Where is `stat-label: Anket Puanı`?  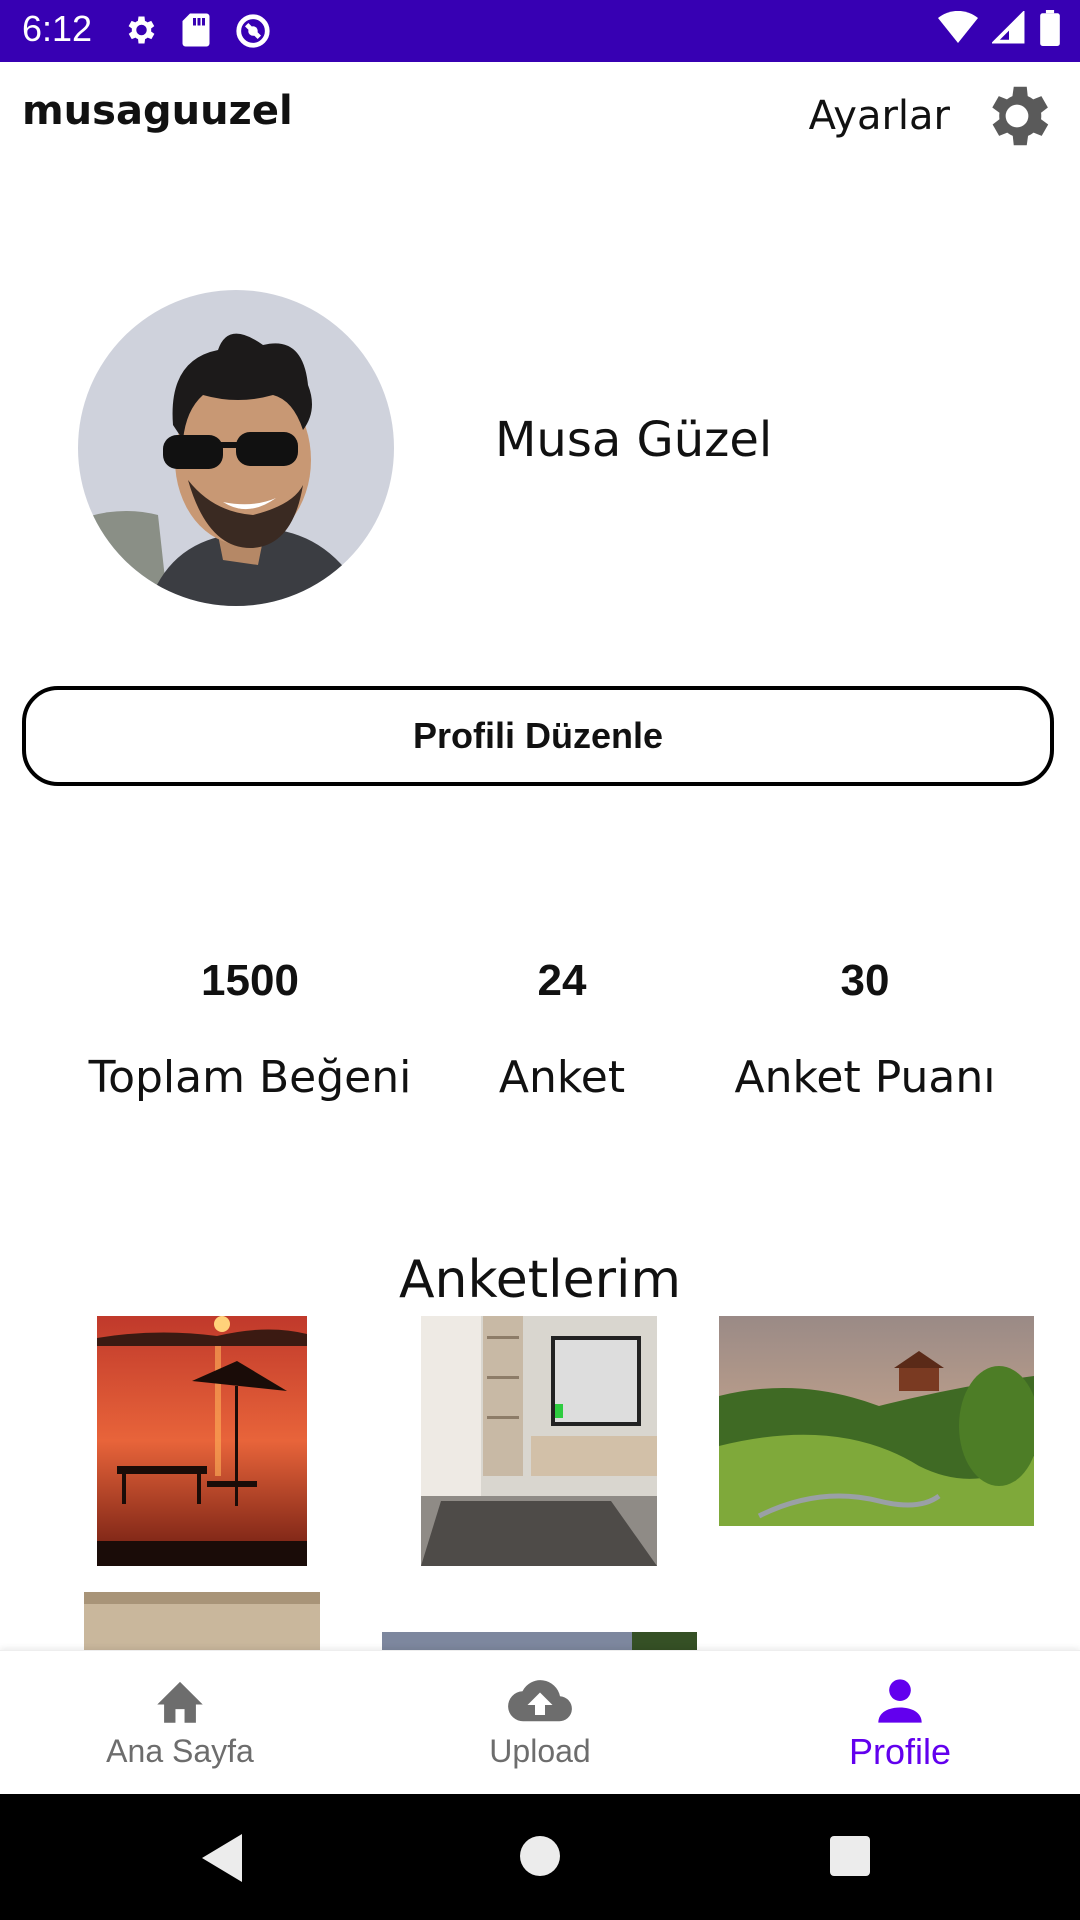 stat-label: Anket Puanı is located at coordinates (865, 1077).